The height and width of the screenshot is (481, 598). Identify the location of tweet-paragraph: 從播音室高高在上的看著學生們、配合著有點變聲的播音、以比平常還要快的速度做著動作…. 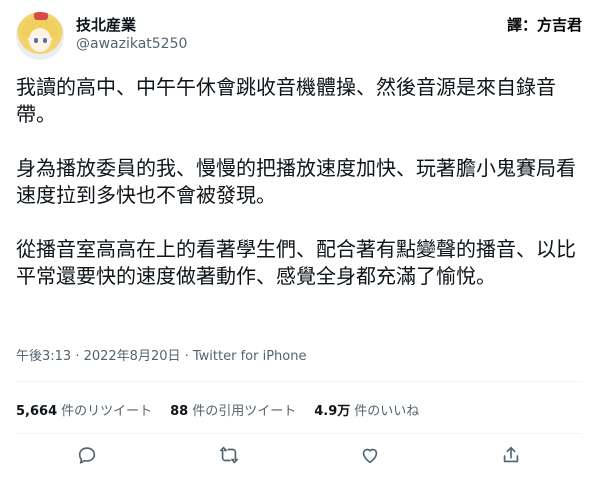
(296, 262).